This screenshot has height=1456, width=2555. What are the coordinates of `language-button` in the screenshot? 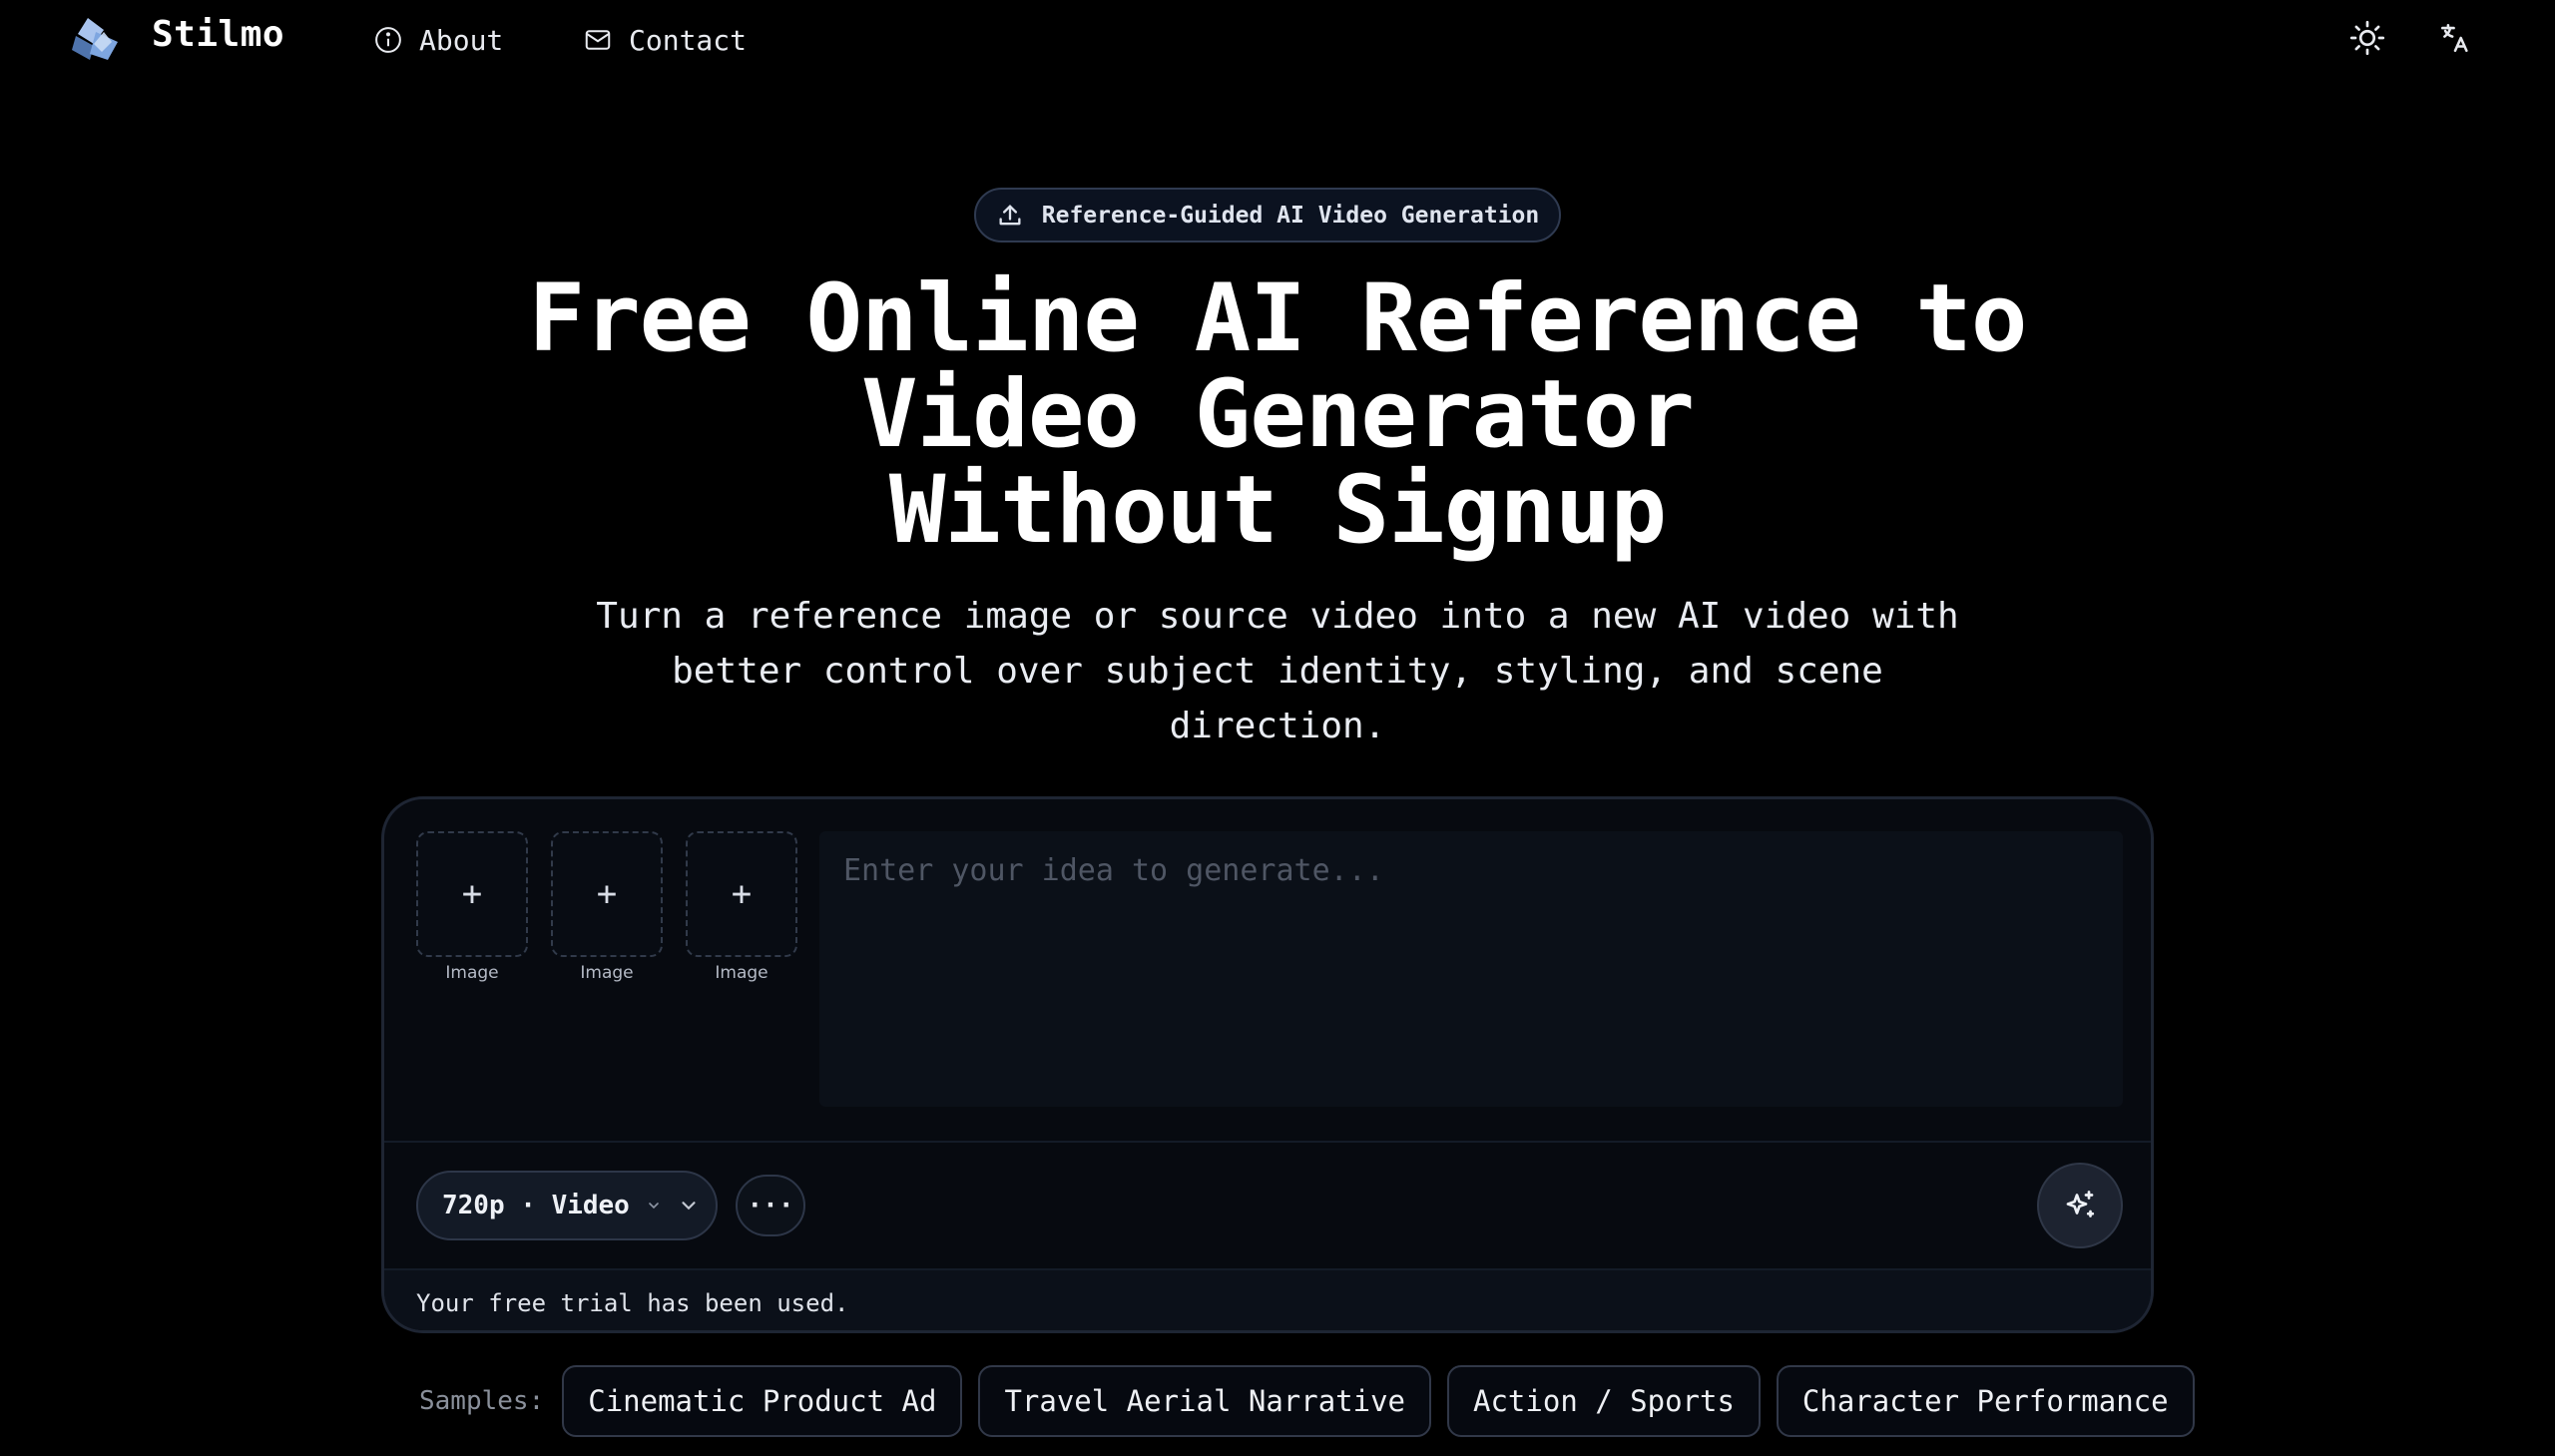 It's located at (2455, 38).